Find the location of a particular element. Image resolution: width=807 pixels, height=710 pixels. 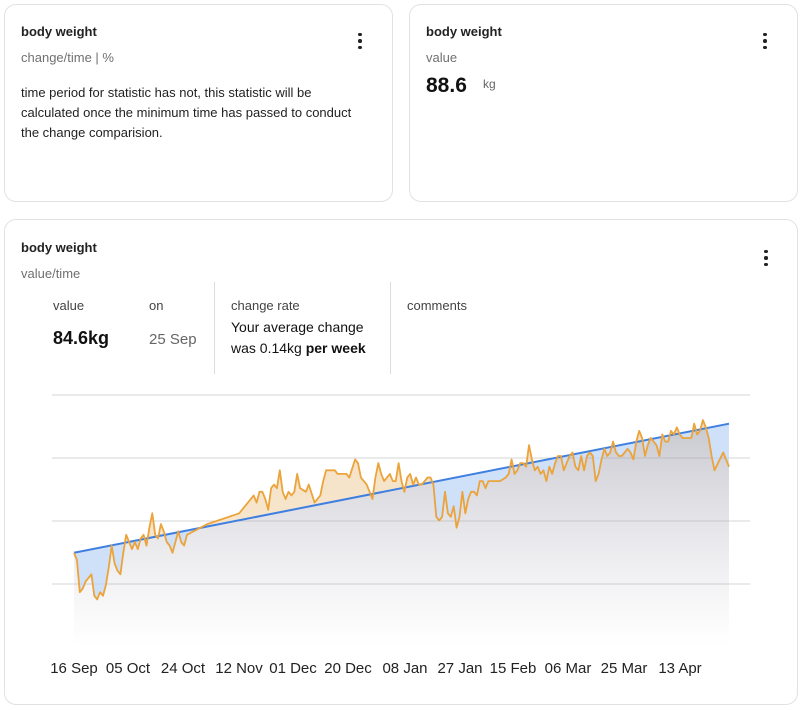

card-subtitle: value/time is located at coordinates (51, 273).